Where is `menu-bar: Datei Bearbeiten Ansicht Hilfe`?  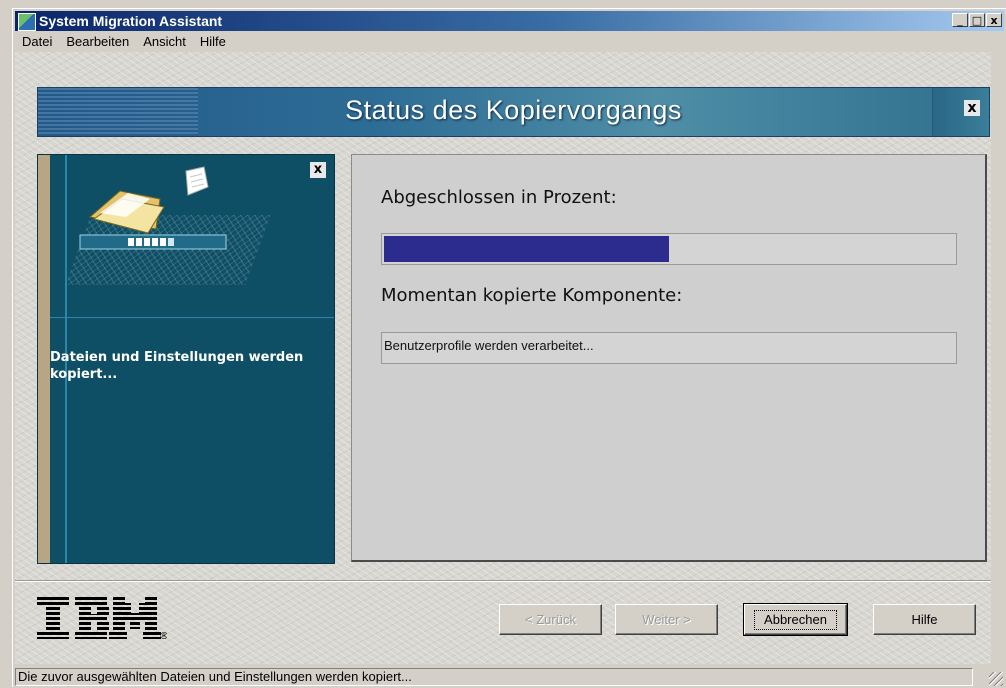 menu-bar: Datei Bearbeiten Ansicht Hilfe is located at coordinates (124, 42).